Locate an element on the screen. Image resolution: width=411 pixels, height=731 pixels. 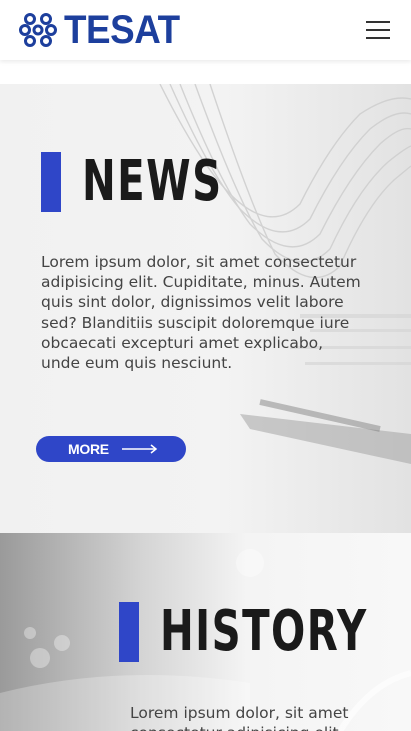
history-title: HISTORY is located at coordinates (265, 632).